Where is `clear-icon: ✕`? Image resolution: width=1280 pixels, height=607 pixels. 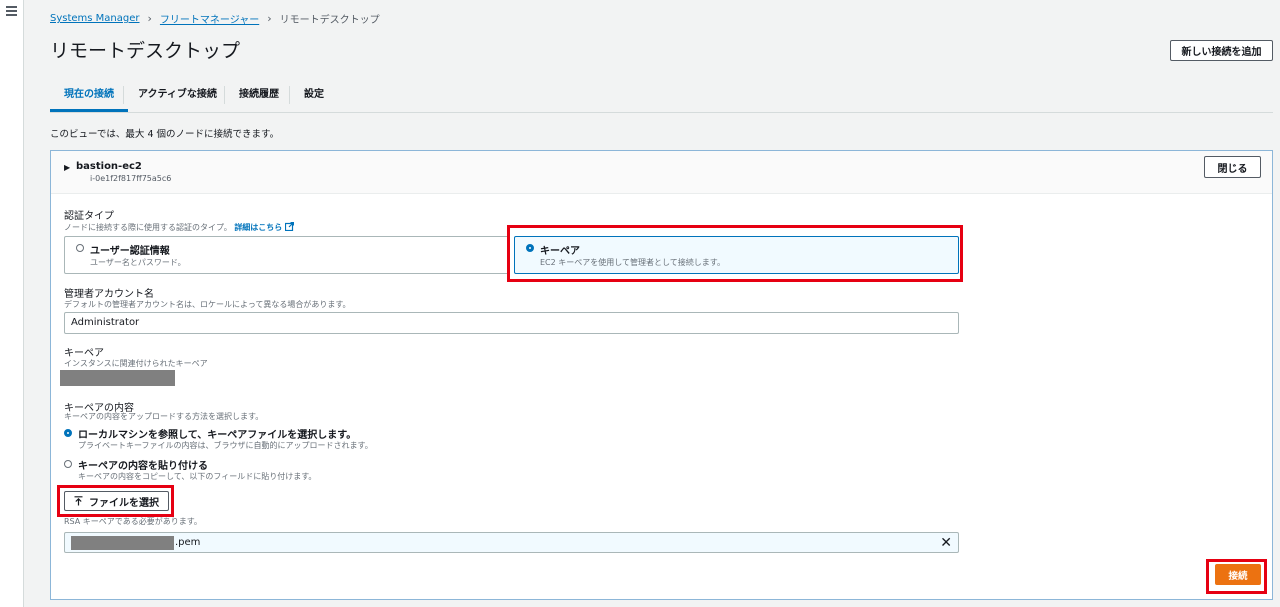
clear-icon: ✕ is located at coordinates (946, 543).